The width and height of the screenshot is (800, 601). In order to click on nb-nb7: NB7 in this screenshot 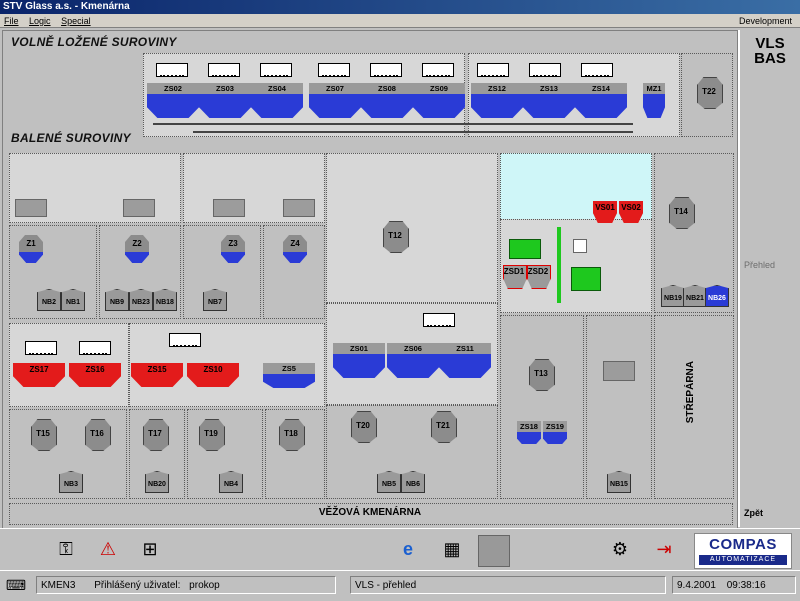, I will do `click(215, 300)`.